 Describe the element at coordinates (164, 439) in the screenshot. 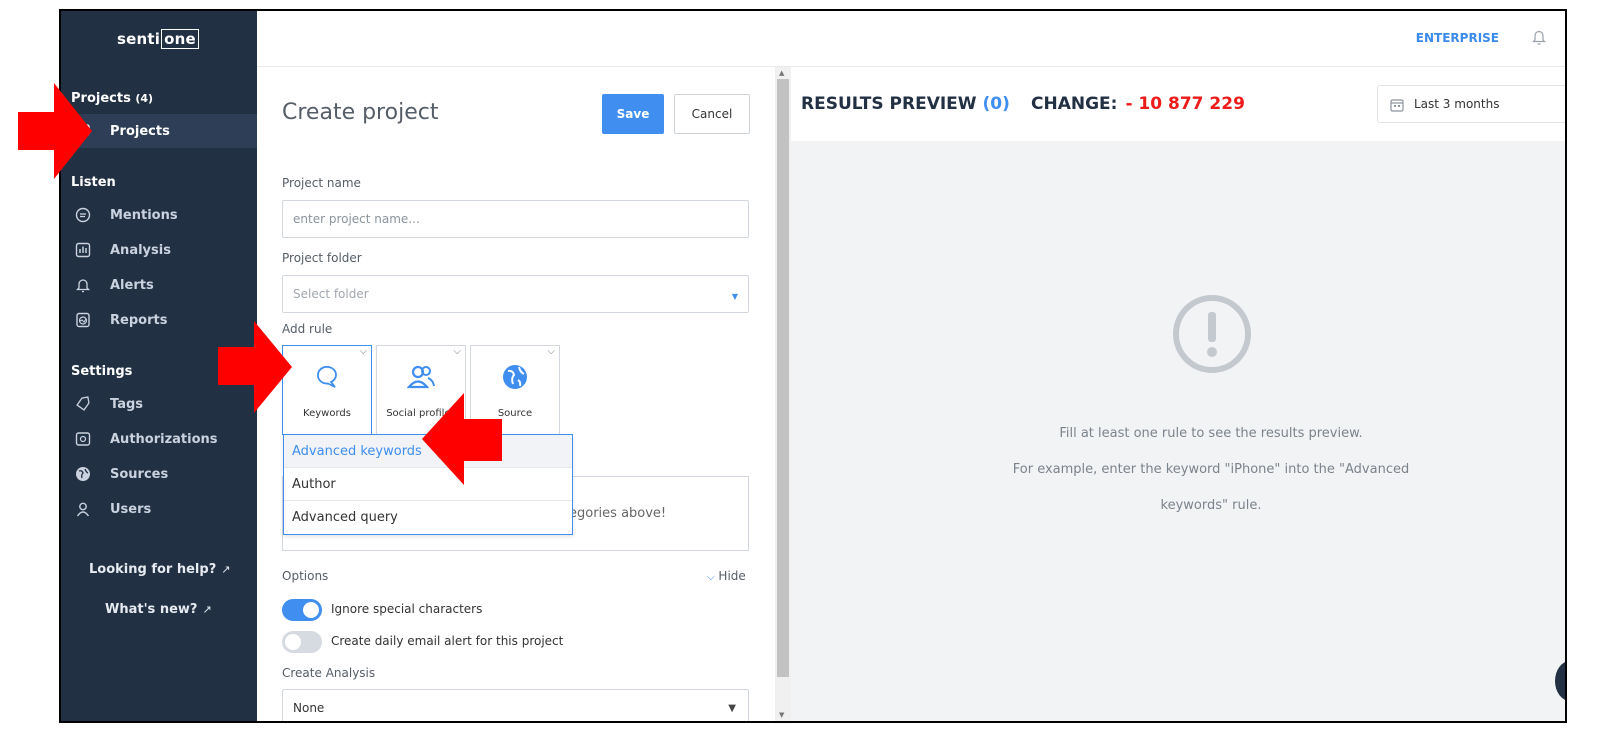

I see `sidebar-item-label: Authorizations` at that location.